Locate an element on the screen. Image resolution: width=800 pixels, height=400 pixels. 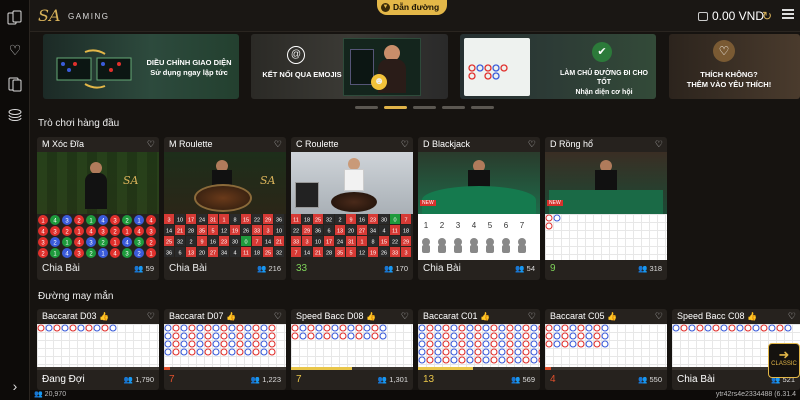
refresh-icon: ↻ is located at coordinates (767, 16).